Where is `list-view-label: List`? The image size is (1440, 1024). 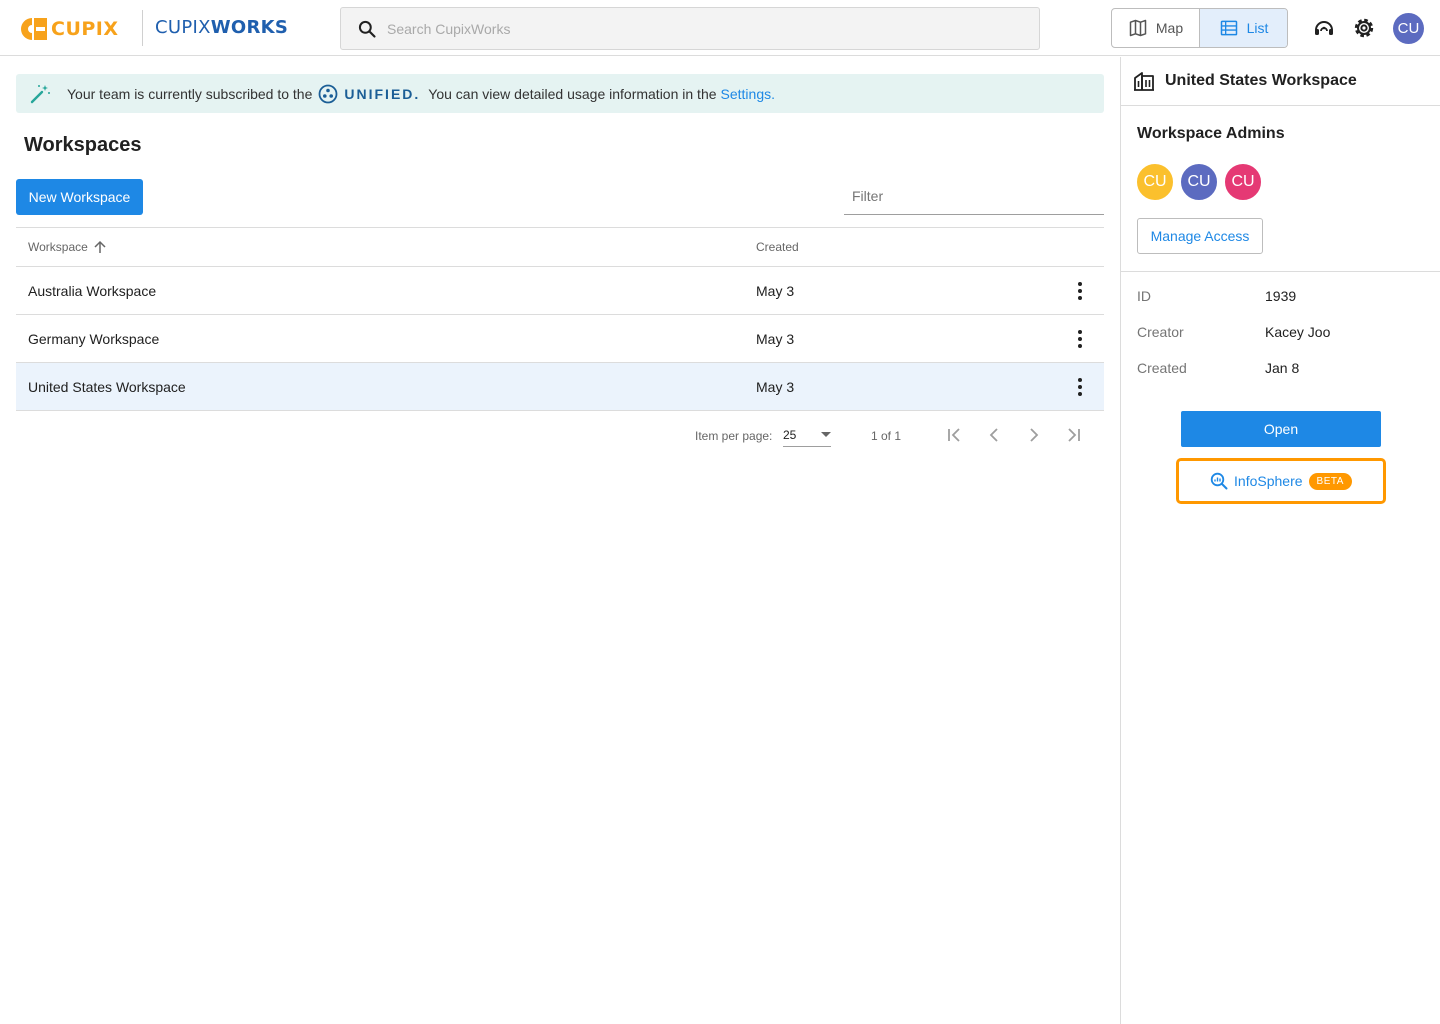 list-view-label: List is located at coordinates (1257, 28).